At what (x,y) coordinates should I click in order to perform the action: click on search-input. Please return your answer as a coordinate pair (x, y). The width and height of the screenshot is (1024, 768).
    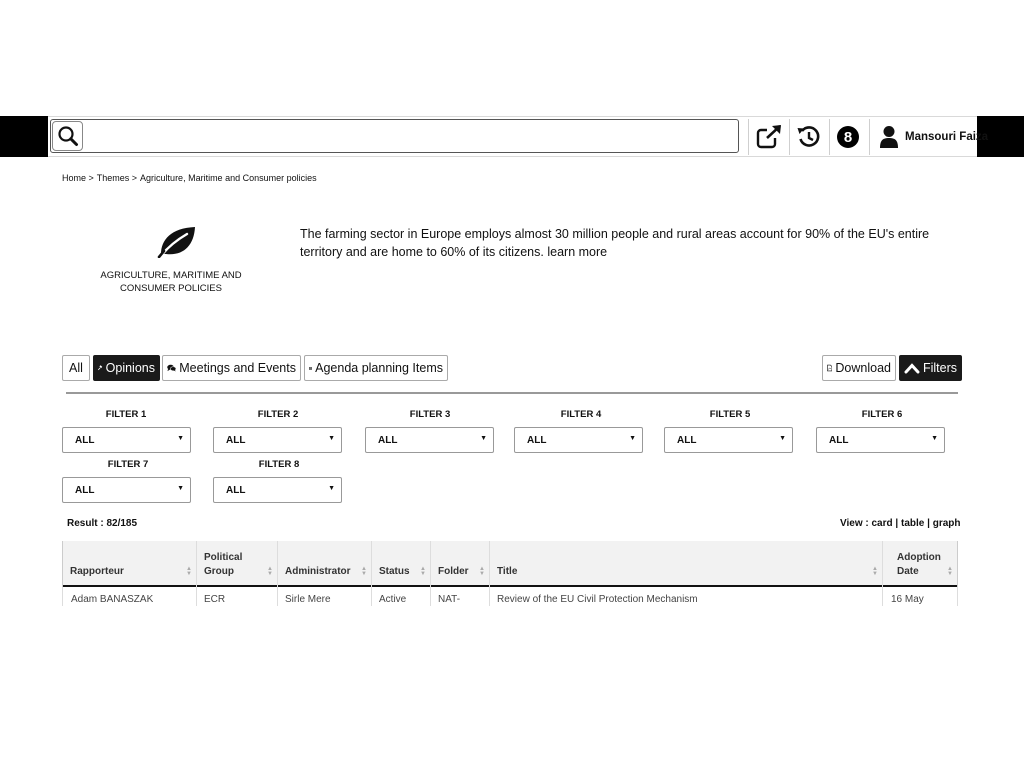
    Looking at the image, I should click on (412, 137).